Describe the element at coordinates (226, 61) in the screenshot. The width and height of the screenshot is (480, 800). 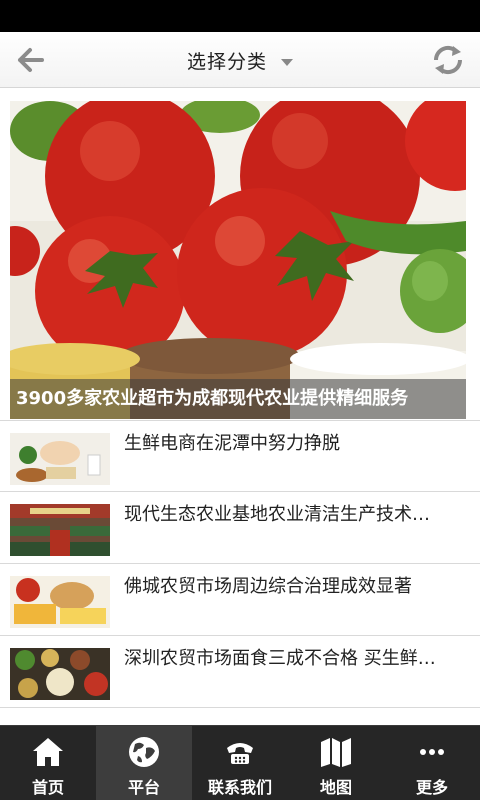
I see `page-title: 选择分类` at that location.